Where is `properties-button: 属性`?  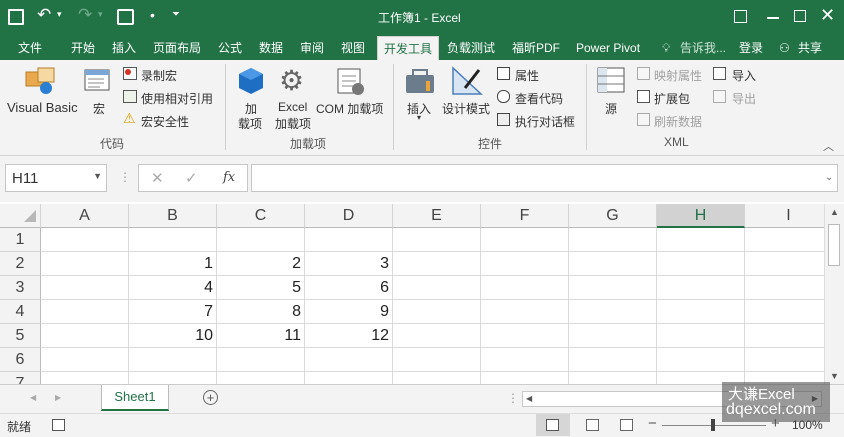 properties-button: 属性 is located at coordinates (527, 75).